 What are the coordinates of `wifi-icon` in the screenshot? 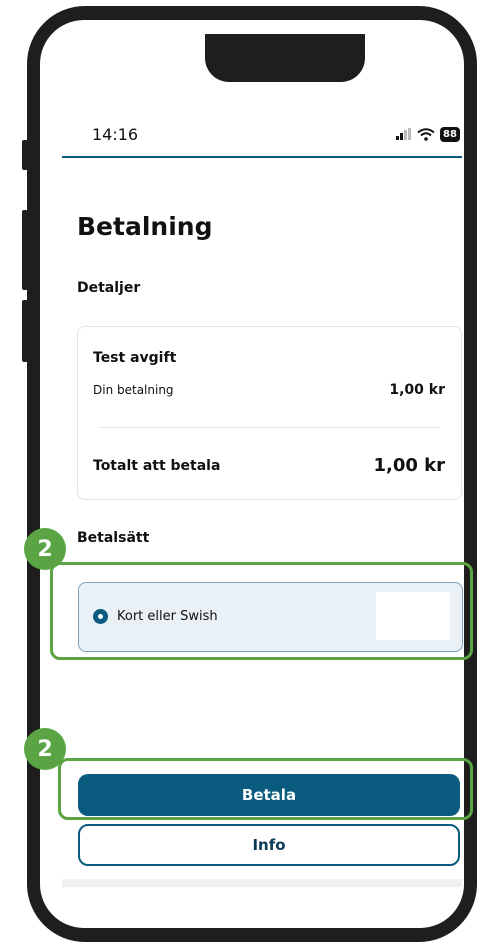 It's located at (426, 134).